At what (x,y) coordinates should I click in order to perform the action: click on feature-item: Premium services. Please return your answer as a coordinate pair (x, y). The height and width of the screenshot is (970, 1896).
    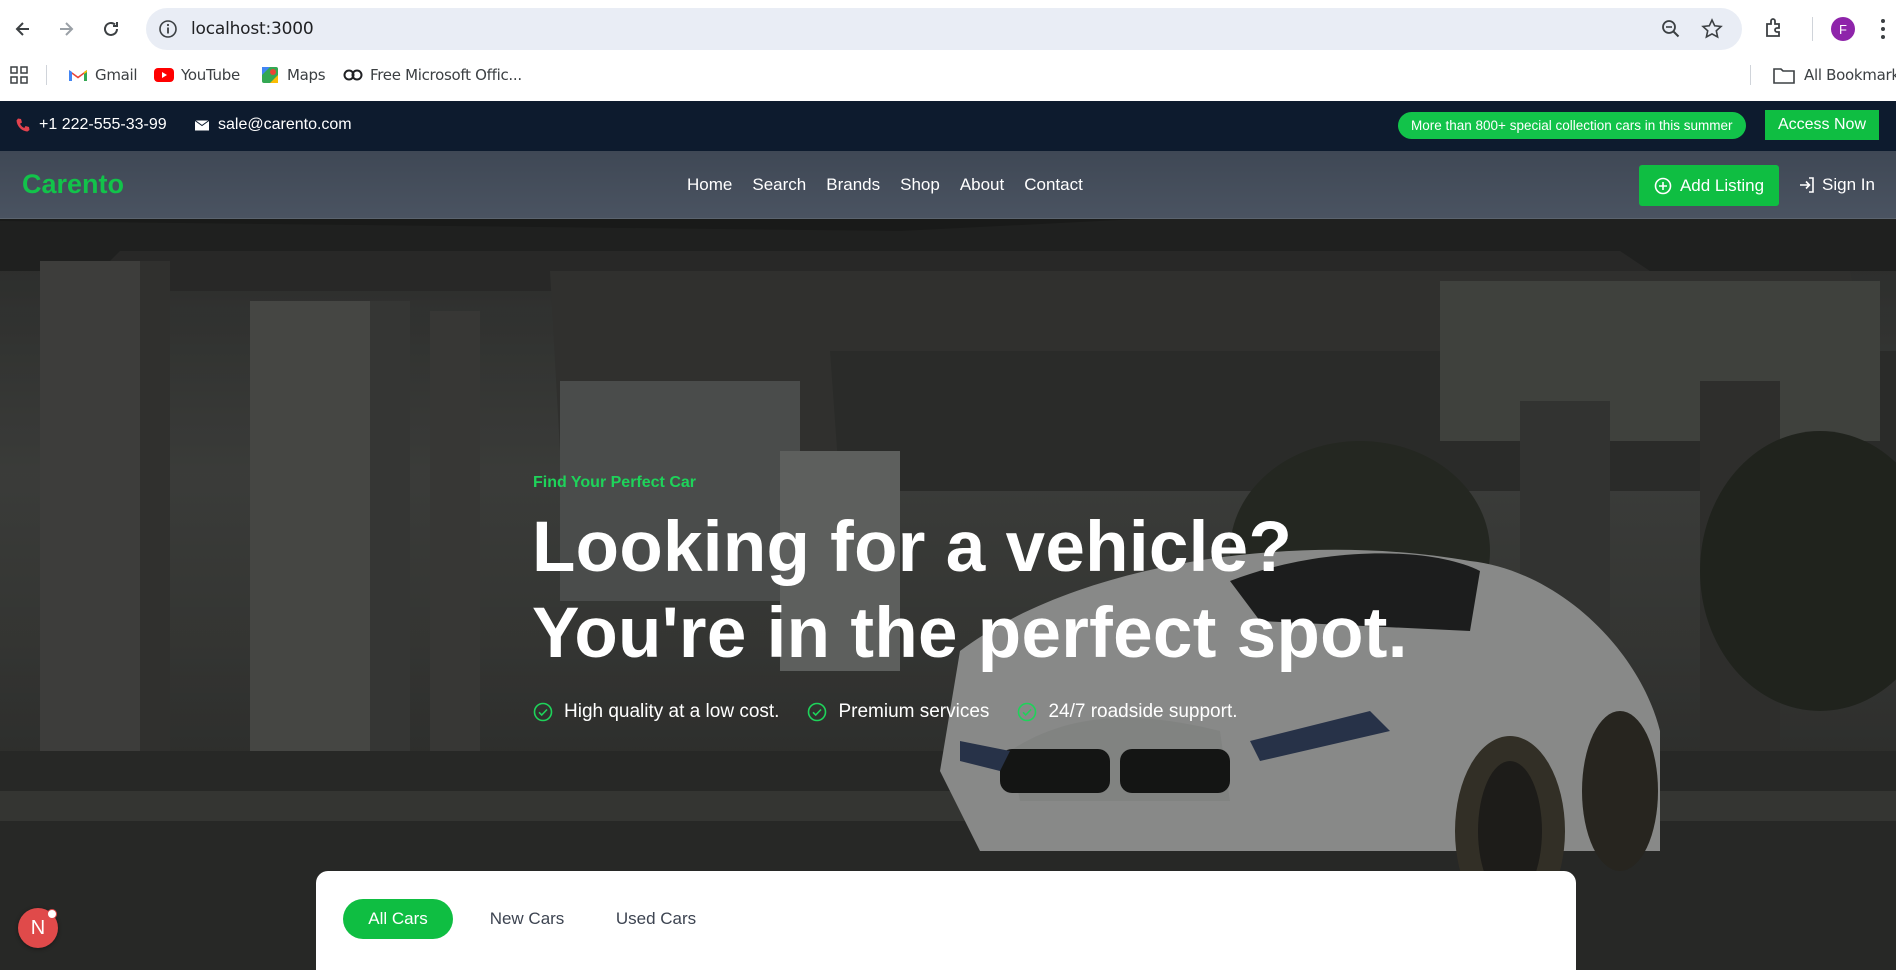
    Looking at the image, I should click on (898, 712).